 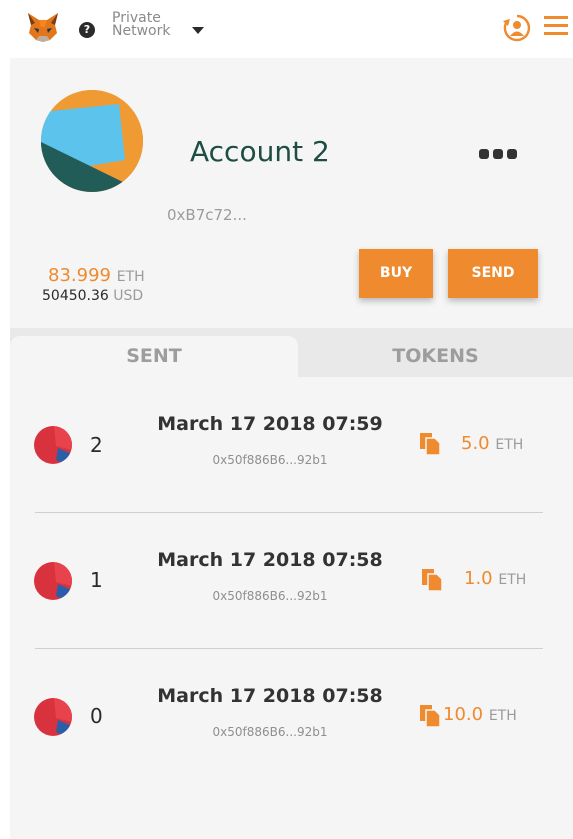 What do you see at coordinates (270, 424) in the screenshot?
I see `transaction-date: March 17 2018 07:59` at bounding box center [270, 424].